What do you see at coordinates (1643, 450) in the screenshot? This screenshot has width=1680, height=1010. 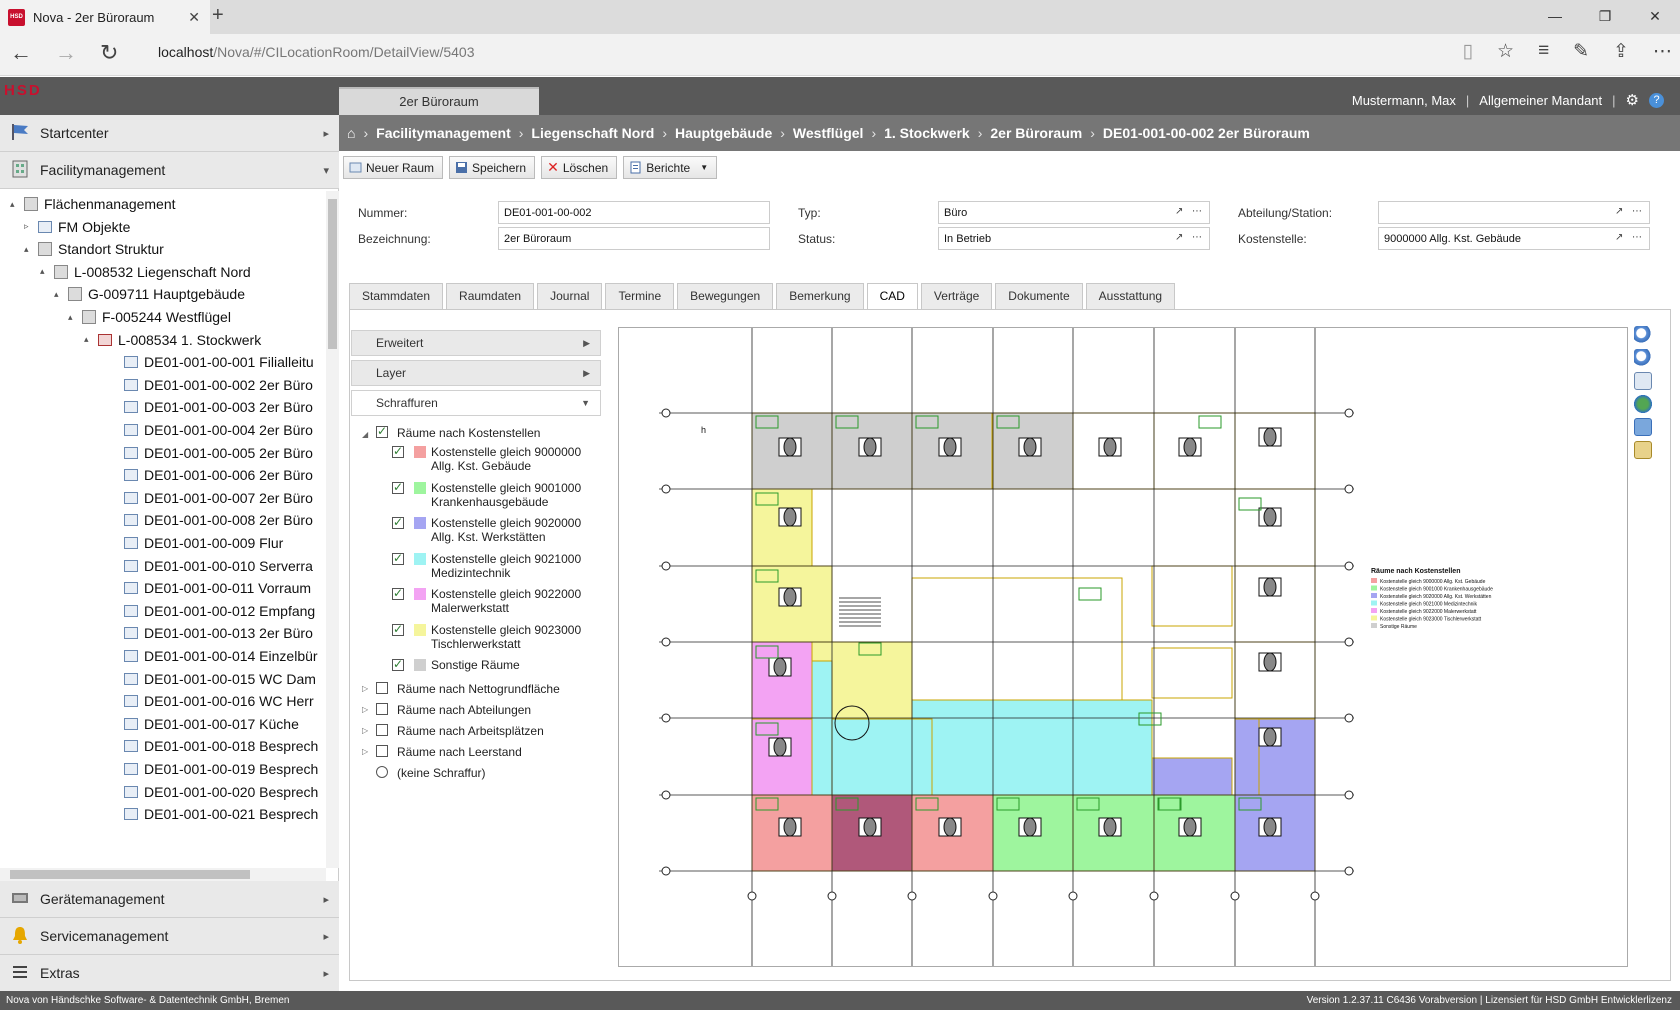 I see `print-icon` at bounding box center [1643, 450].